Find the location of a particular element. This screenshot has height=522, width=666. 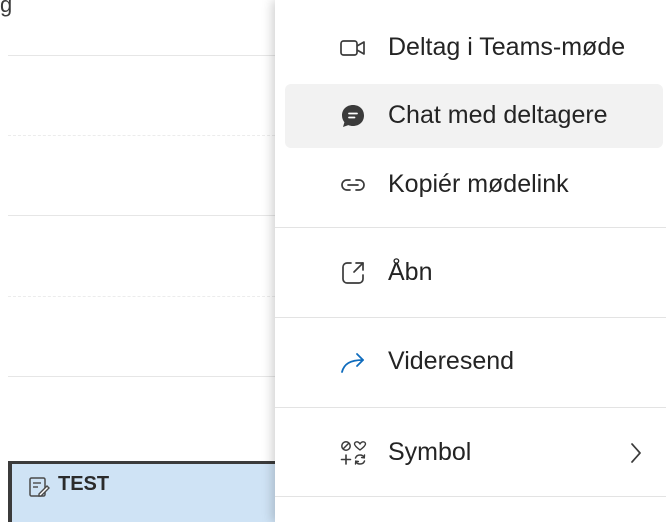

menu-item-join-teams-meeting: Deltag i Teams-møde is located at coordinates (474, 48).